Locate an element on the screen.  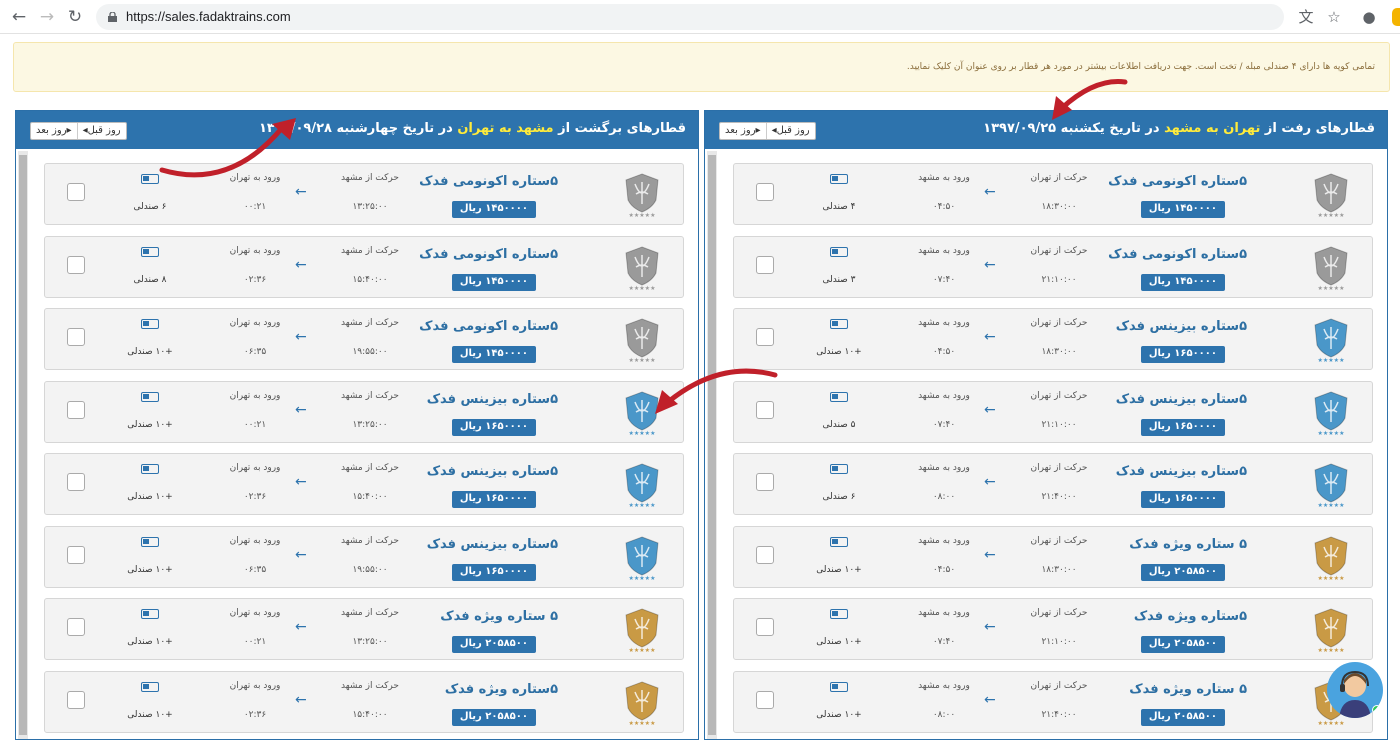
update-badge-icon is located at coordinates (1396, 17).